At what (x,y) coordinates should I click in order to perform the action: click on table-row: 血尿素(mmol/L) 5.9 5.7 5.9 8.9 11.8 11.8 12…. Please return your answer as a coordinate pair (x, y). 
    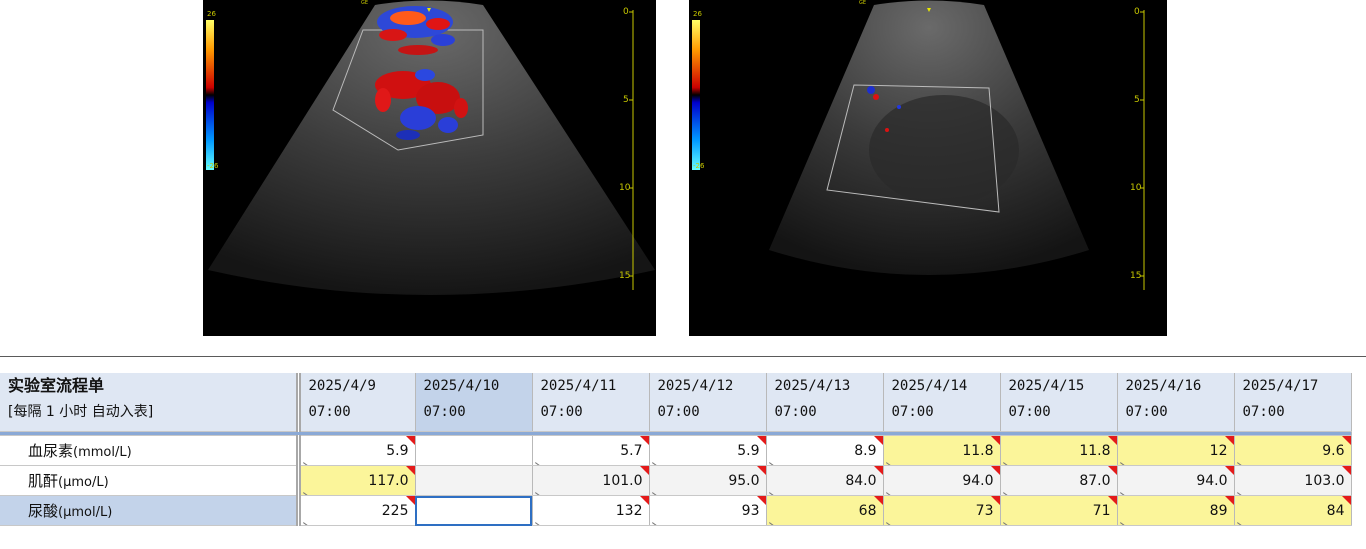
    Looking at the image, I should click on (676, 450).